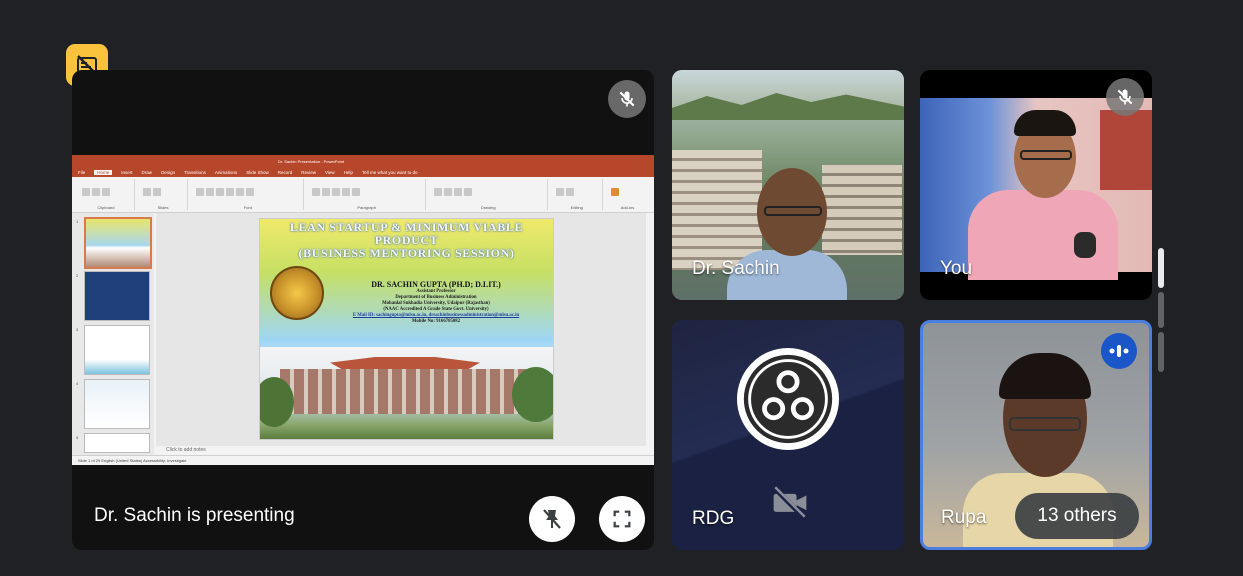 The height and width of the screenshot is (576, 1243). What do you see at coordinates (195, 172) in the screenshot?
I see `ppt-tab-transitions: Transitions` at bounding box center [195, 172].